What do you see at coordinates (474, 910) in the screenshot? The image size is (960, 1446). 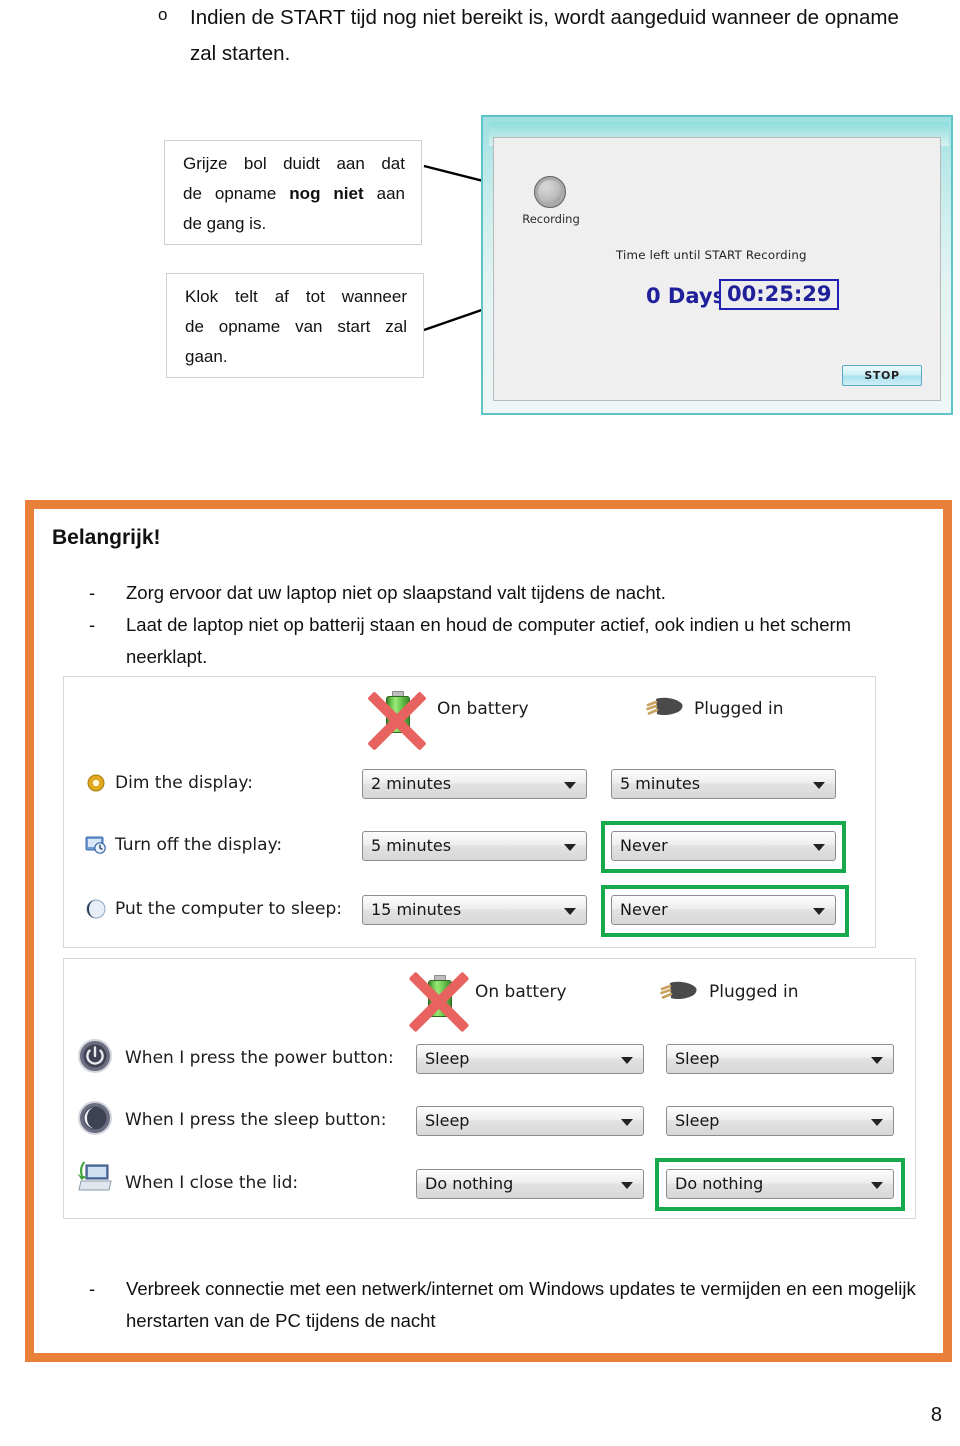 I see `combo-computer-sleep-on-battery: 15 minutes` at bounding box center [474, 910].